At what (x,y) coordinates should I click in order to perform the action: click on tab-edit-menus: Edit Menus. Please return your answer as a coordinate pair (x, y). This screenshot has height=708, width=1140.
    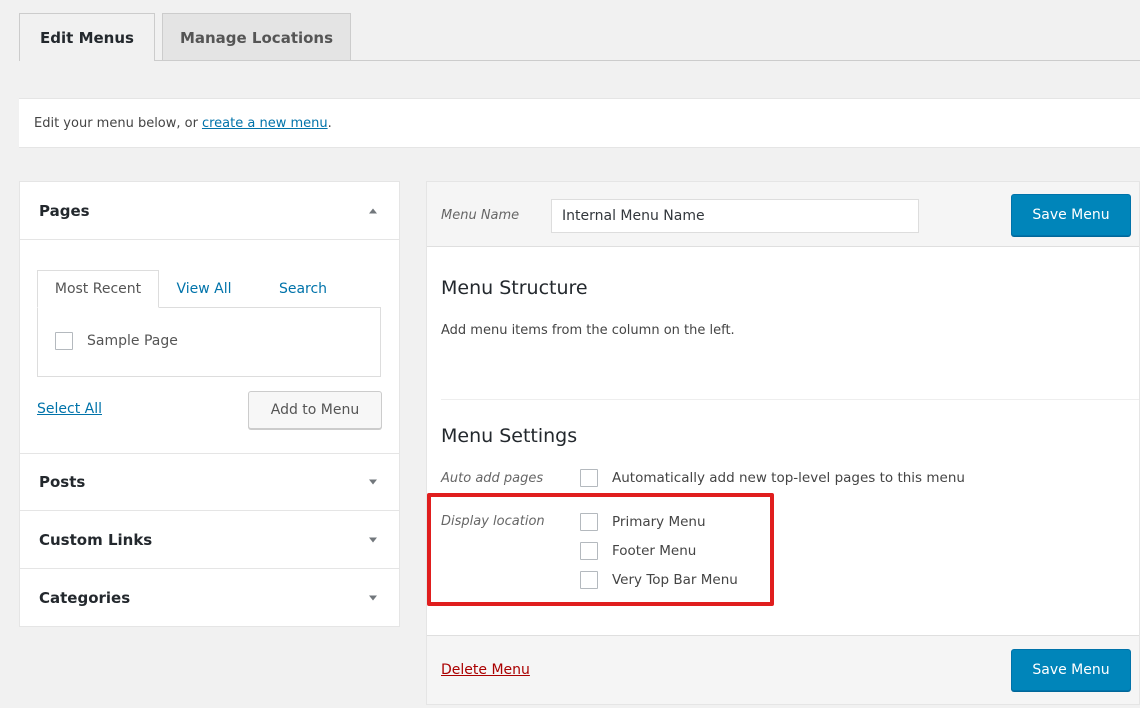
    Looking at the image, I should click on (87, 37).